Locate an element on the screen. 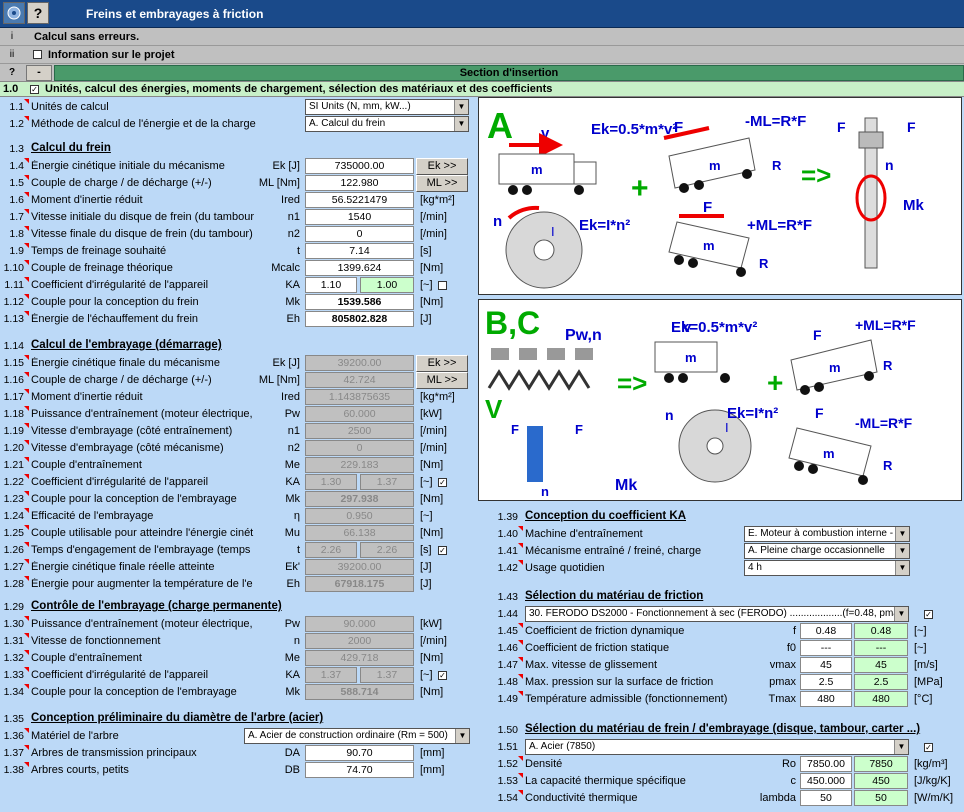 This screenshot has width=964, height=812. value-cell: 480 is located at coordinates (826, 699).